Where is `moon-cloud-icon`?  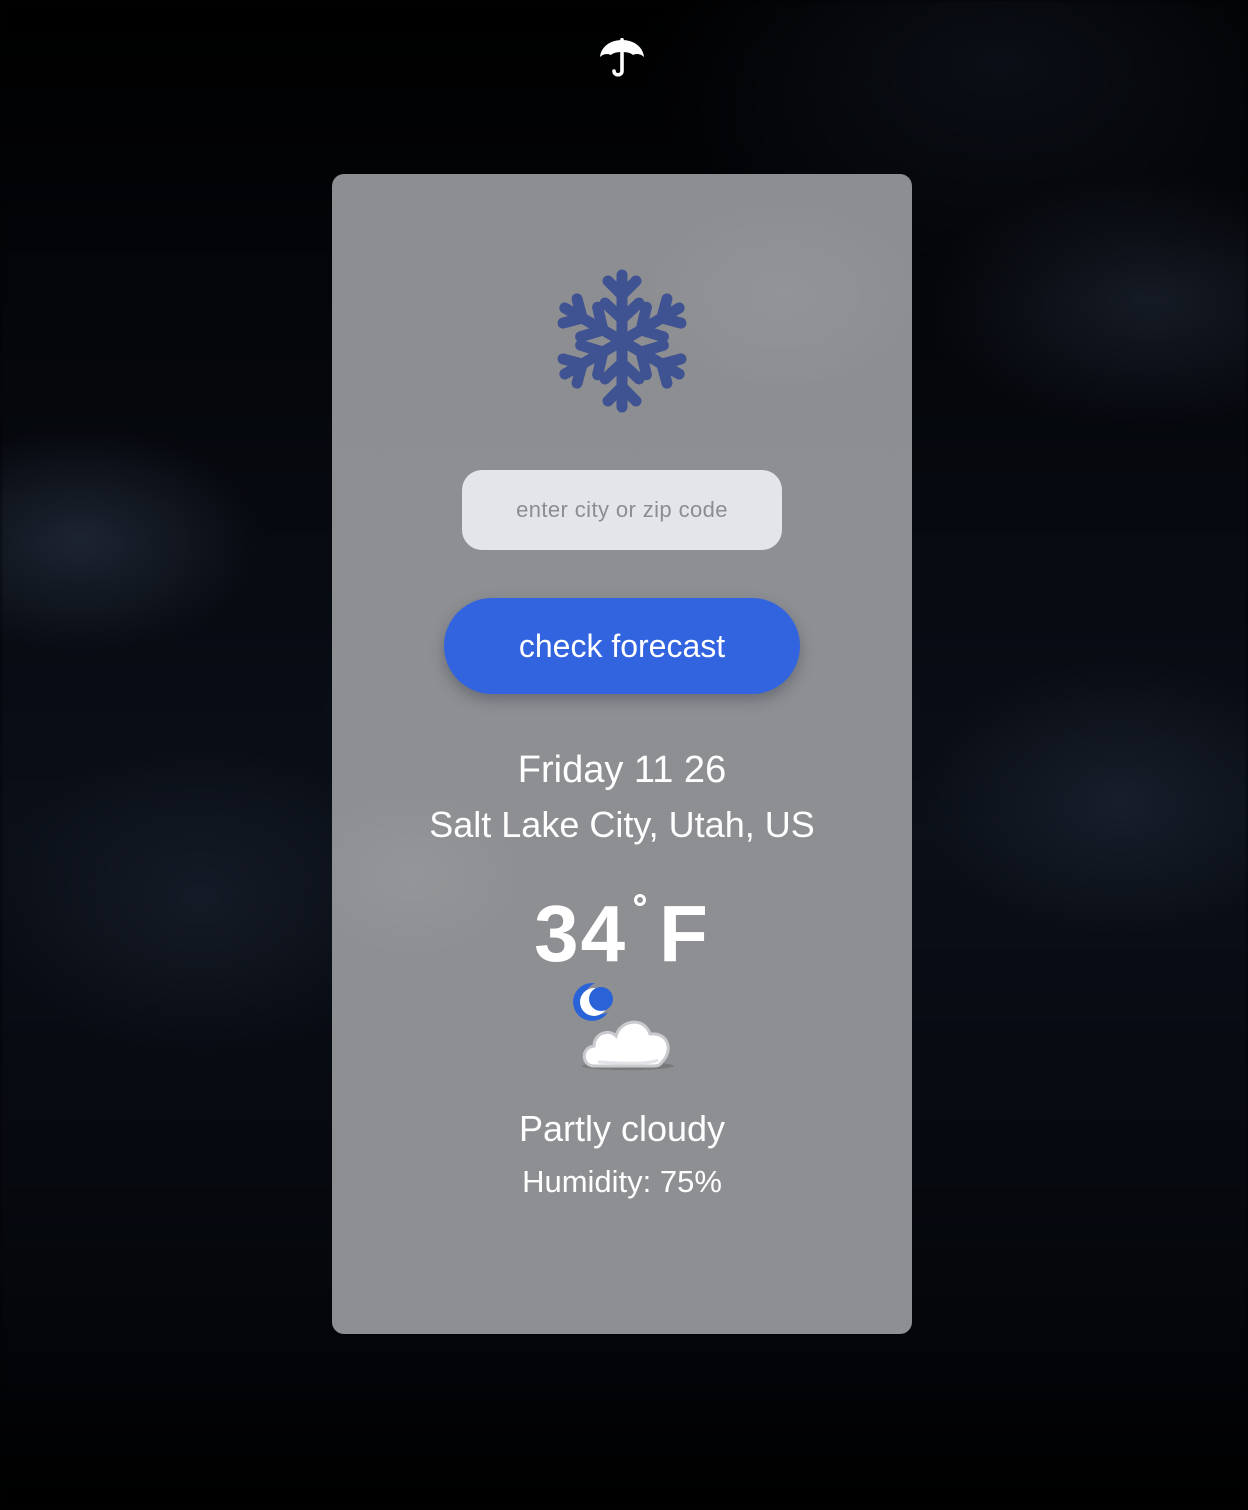 moon-cloud-icon is located at coordinates (625, 1026).